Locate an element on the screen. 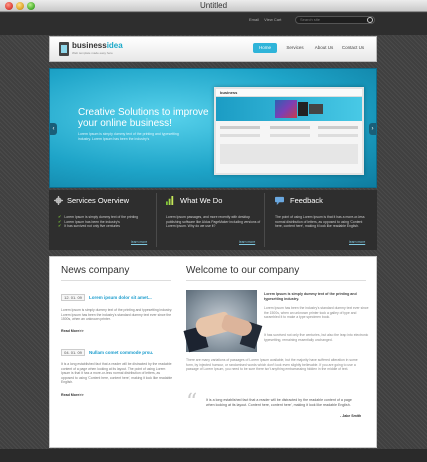 Image resolution: width=427 pixels, height=462 pixels. news-headline: Nullam comet commode prsu. is located at coordinates (121, 352).